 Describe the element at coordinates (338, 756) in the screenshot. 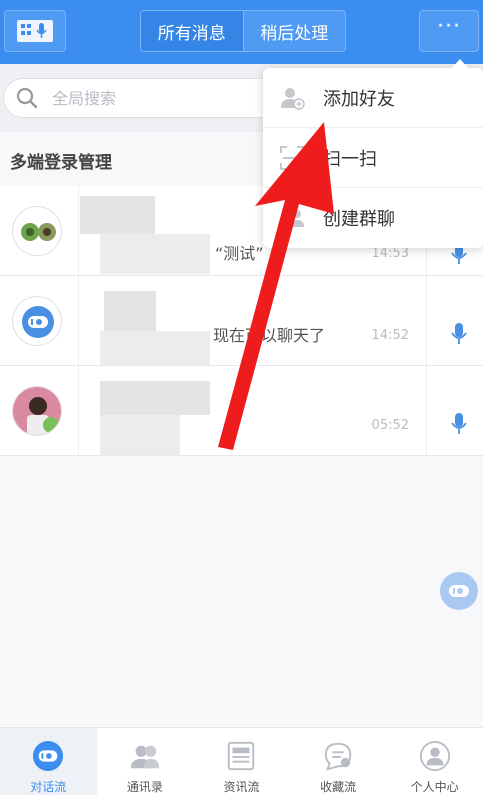

I see `favorites-icon` at that location.